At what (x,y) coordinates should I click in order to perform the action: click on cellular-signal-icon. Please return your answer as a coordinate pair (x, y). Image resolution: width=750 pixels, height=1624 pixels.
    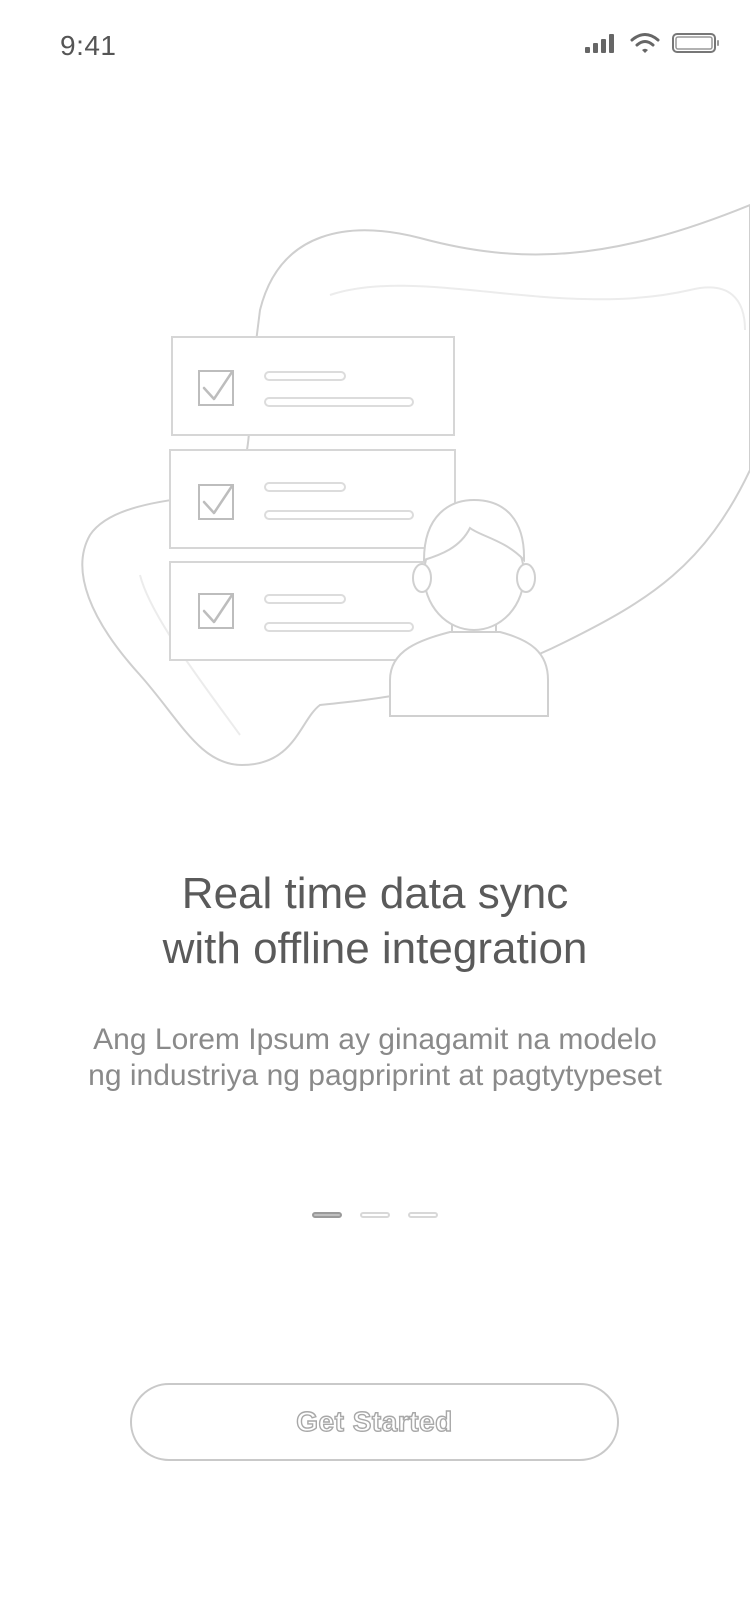
    Looking at the image, I should click on (601, 43).